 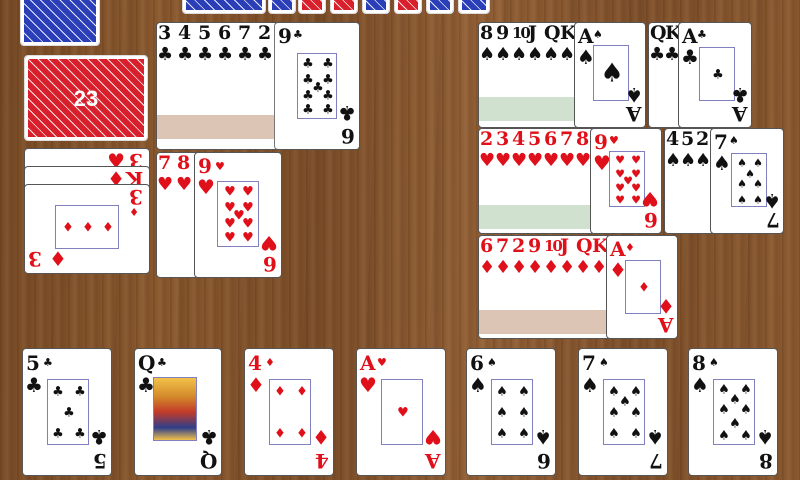 What do you see at coordinates (562, 75) in the screenshot?
I see `pile-spades-seq: 8 ♠ 9 ♠ 10 ♠ J ♠ Q ♠ K ♠ A ♠ ♠ ♠ ♠ A` at bounding box center [562, 75].